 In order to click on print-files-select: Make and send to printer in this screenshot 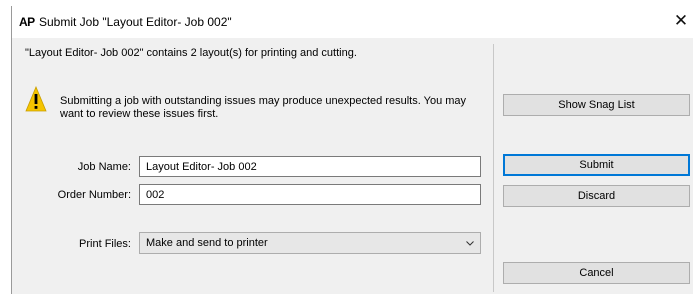, I will do `click(310, 243)`.